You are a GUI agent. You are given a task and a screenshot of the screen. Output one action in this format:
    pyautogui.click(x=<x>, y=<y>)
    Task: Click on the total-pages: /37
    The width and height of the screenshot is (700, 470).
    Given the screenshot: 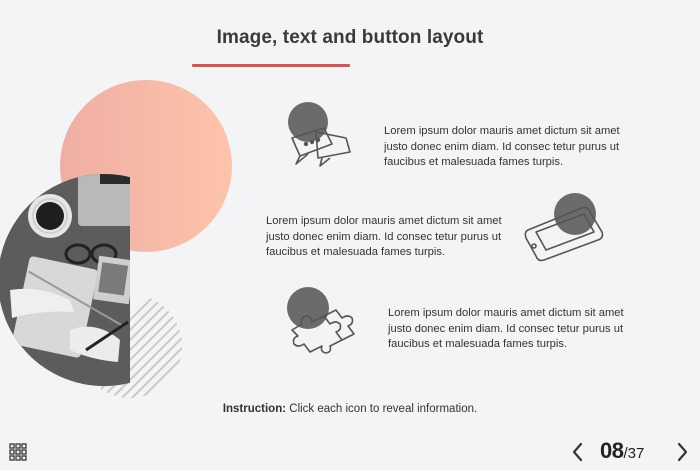 What is the action you would take?
    pyautogui.click(x=634, y=453)
    